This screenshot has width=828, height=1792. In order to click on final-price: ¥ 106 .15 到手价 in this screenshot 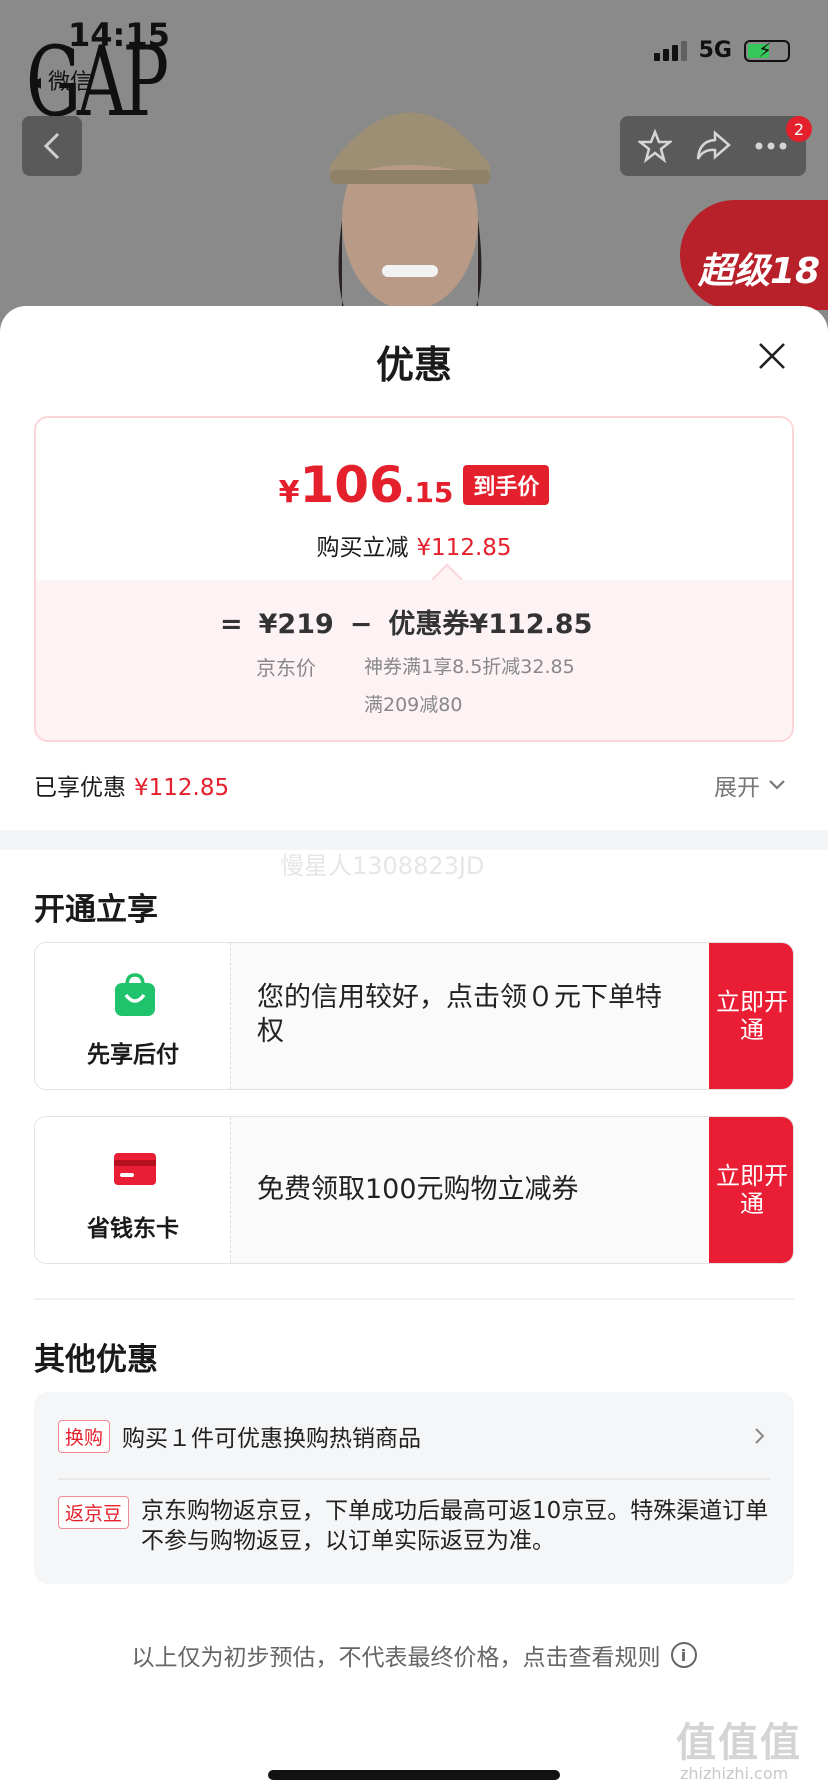, I will do `click(414, 485)`.